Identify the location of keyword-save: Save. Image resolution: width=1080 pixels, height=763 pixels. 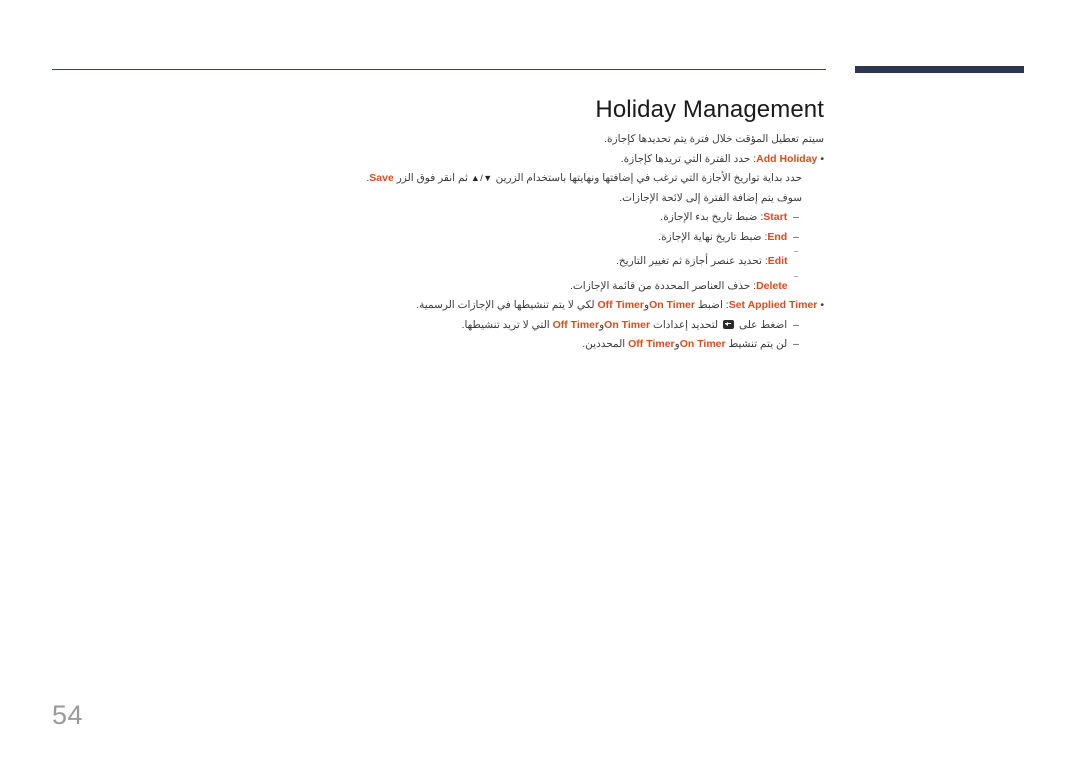
(381, 178).